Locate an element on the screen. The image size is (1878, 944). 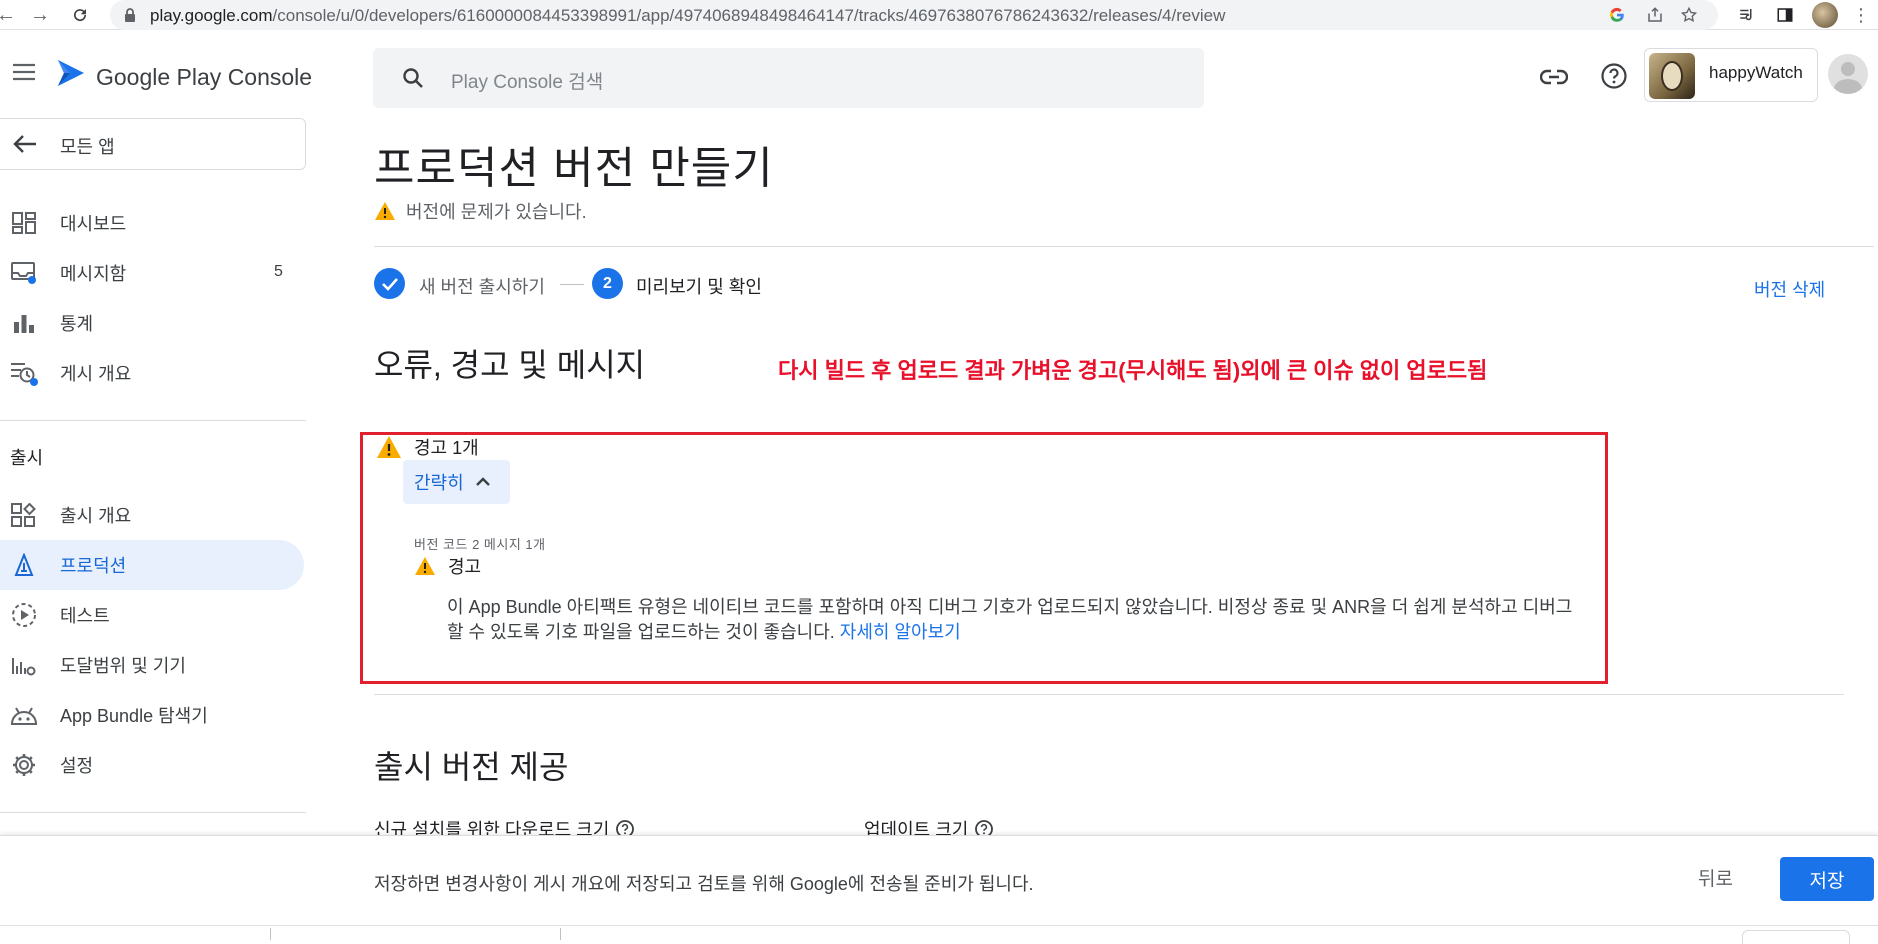
sidebar-item-production: 프로덕션 is located at coordinates (152, 565).